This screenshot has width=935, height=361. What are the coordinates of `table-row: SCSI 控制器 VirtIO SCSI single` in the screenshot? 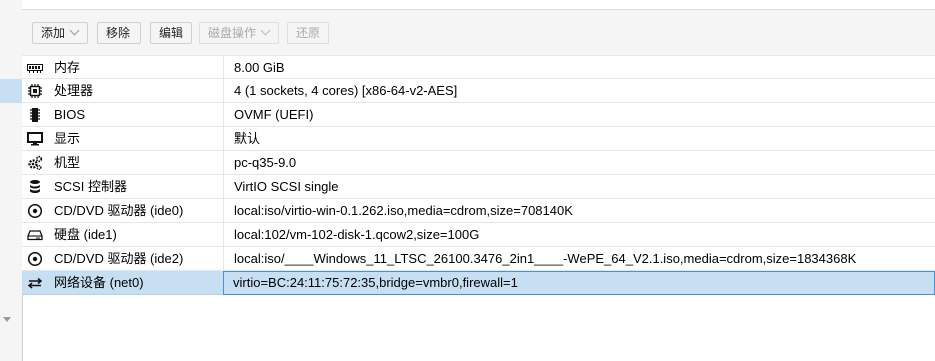 It's located at (478, 187).